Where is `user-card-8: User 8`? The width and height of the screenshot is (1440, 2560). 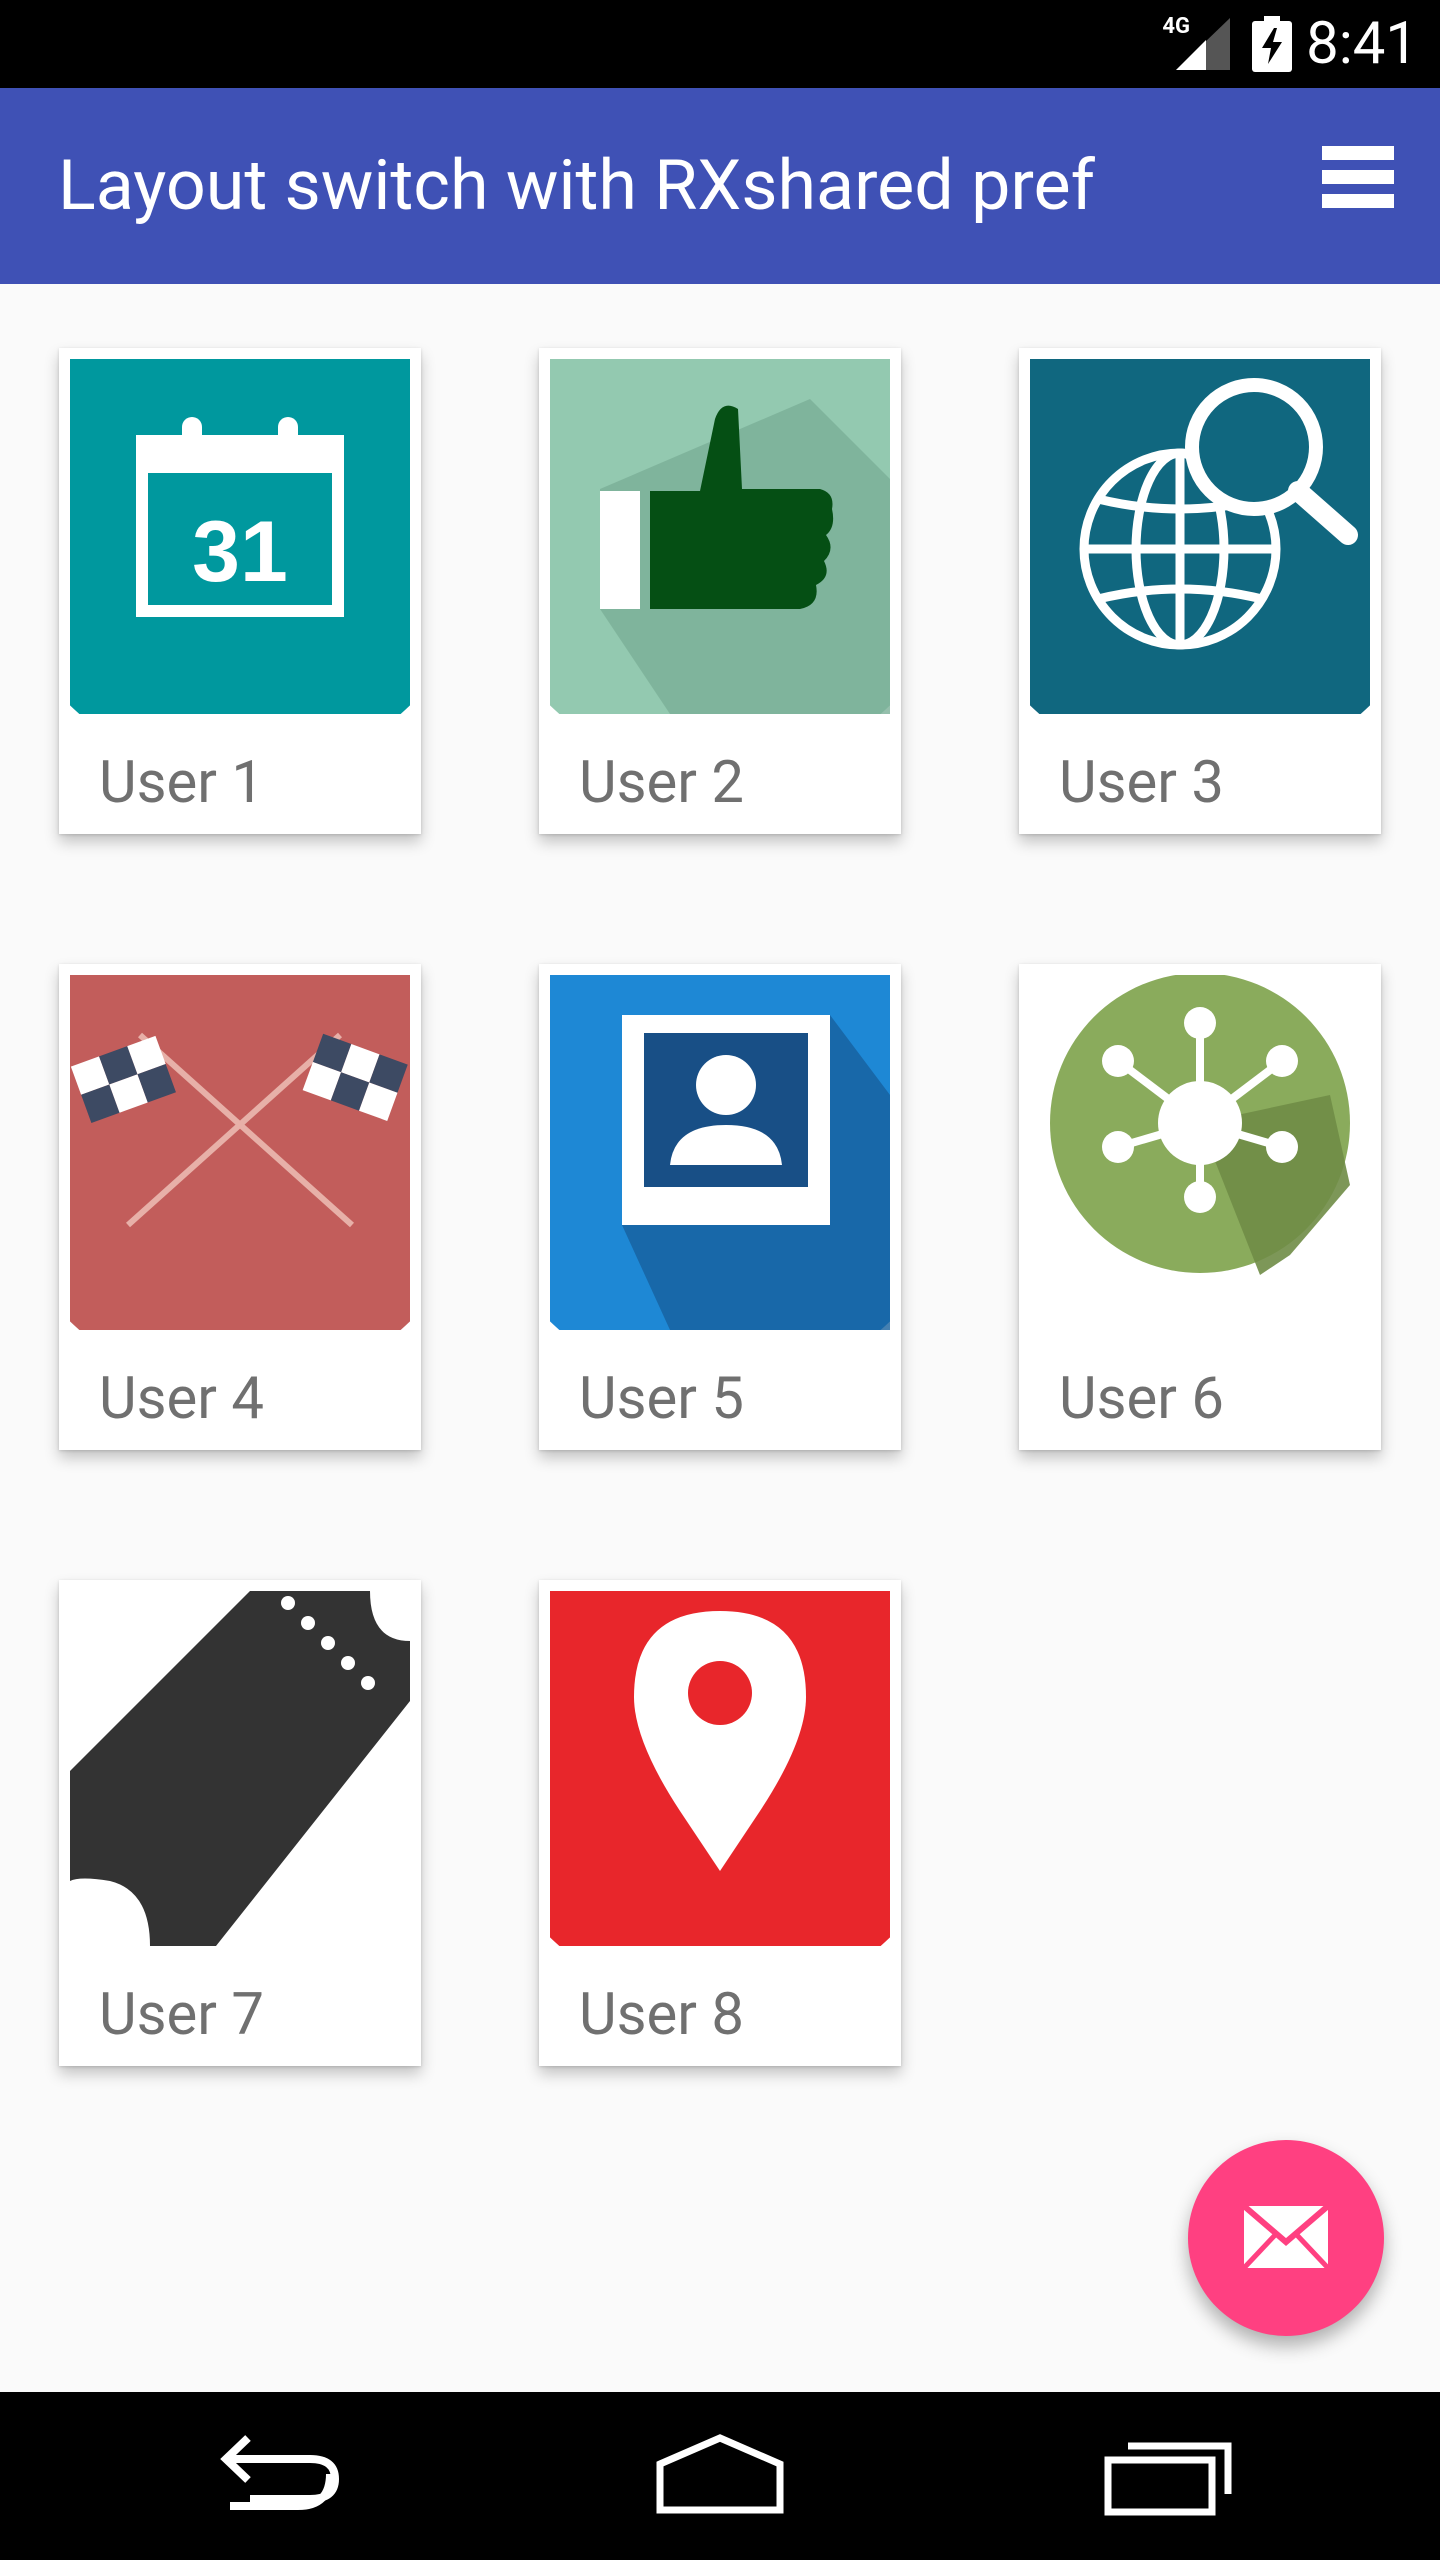 user-card-8: User 8 is located at coordinates (720, 1823).